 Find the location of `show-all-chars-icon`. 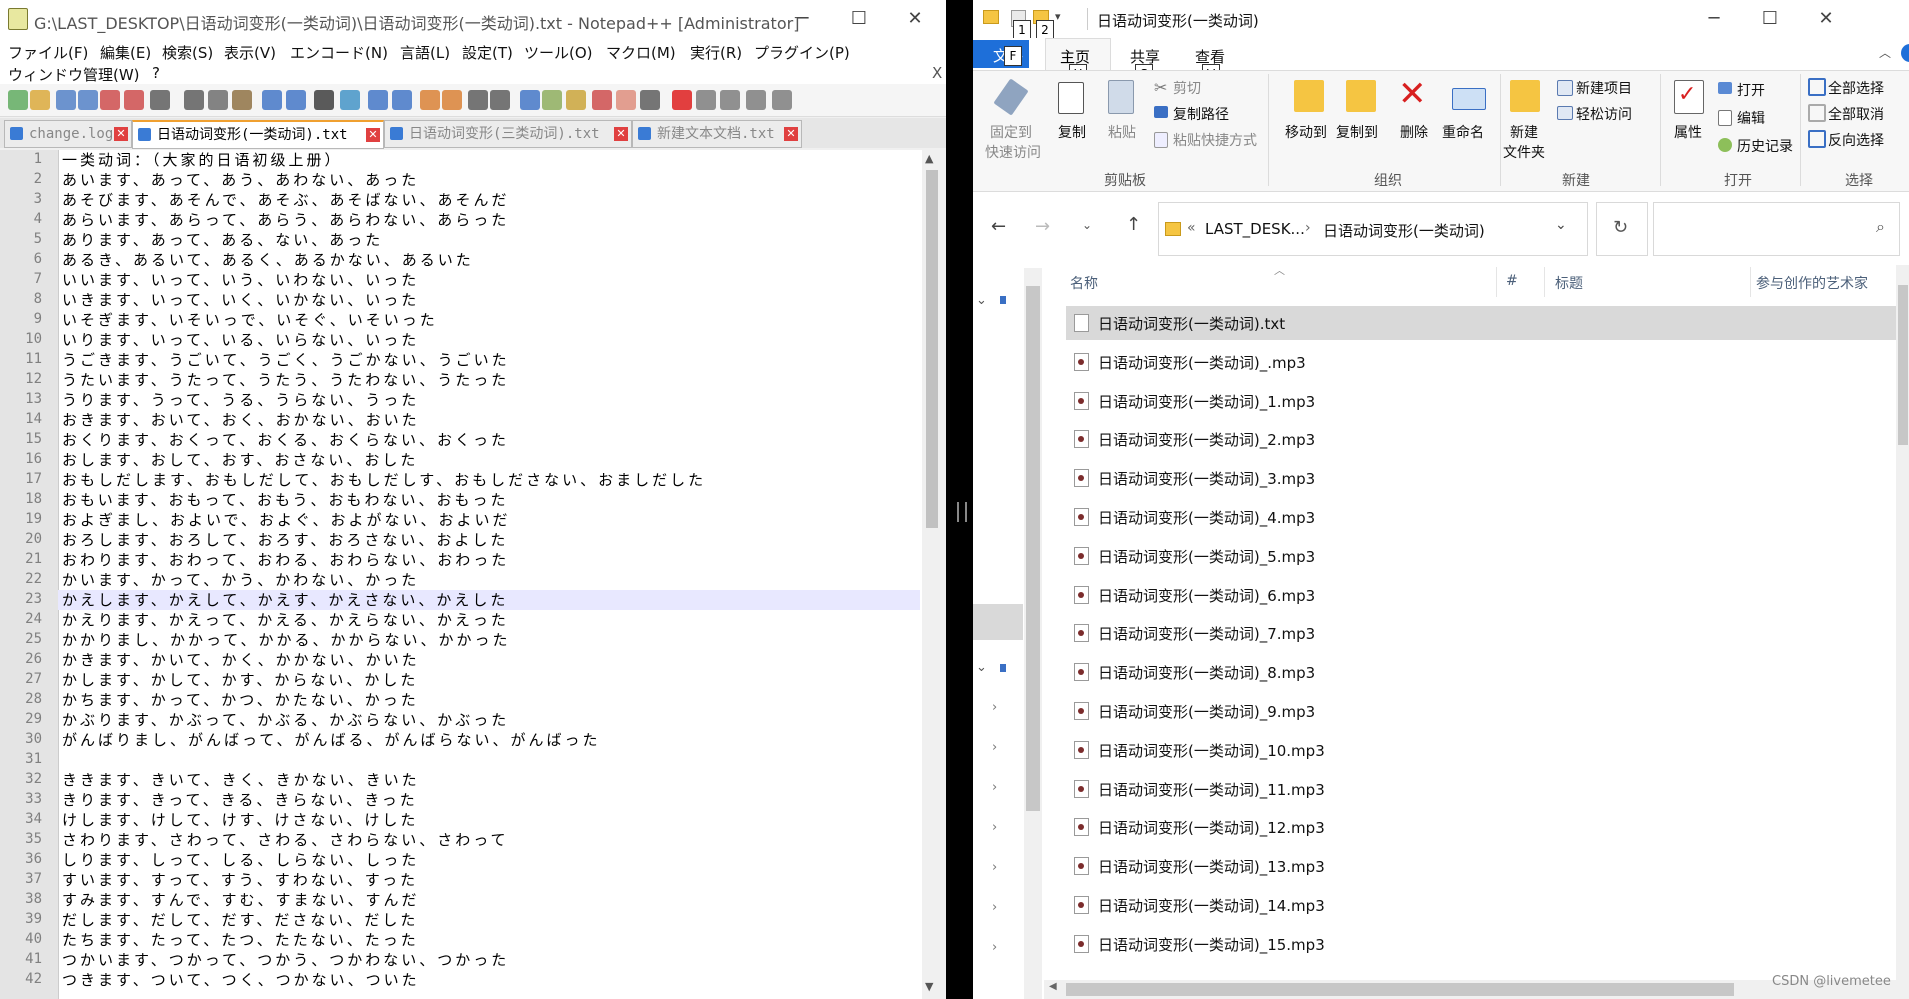

show-all-chars-icon is located at coordinates (500, 100).